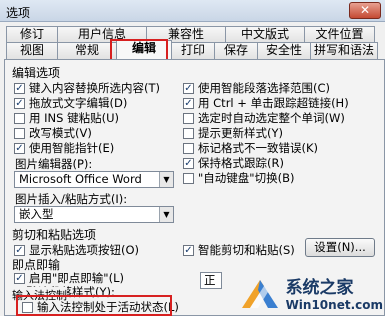  I want to click on tab-asian-typography: 中文版式, so click(265, 34).